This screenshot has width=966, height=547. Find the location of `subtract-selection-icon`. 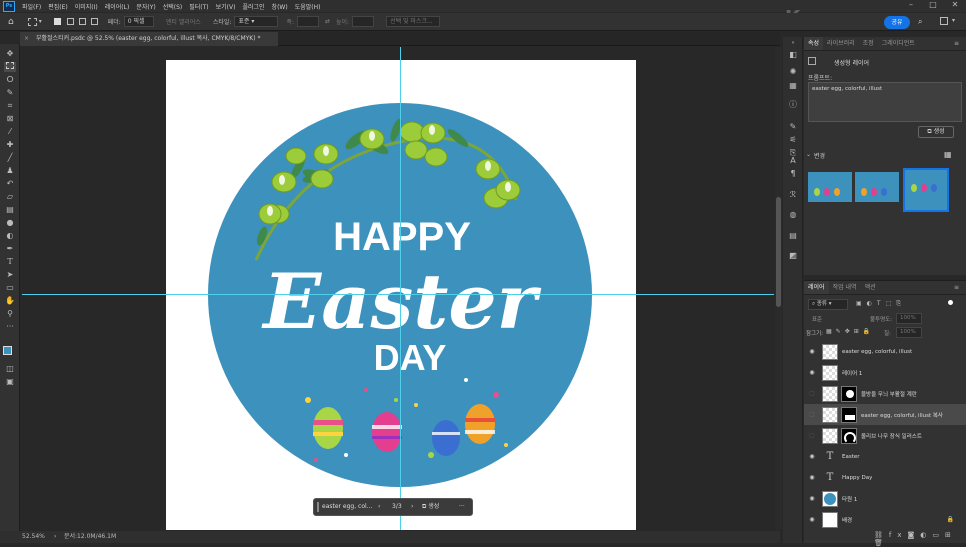

subtract-selection-icon is located at coordinates (82, 21).